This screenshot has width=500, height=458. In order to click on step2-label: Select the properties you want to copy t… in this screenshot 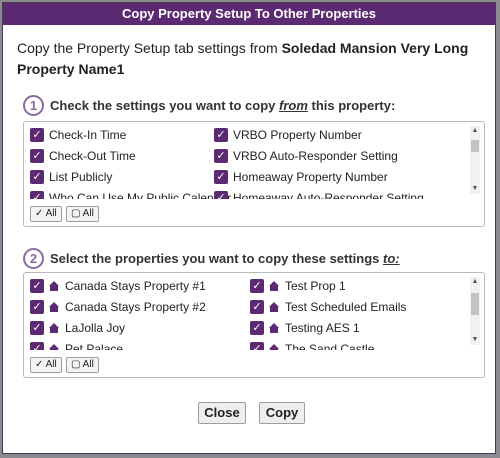, I will do `click(225, 258)`.